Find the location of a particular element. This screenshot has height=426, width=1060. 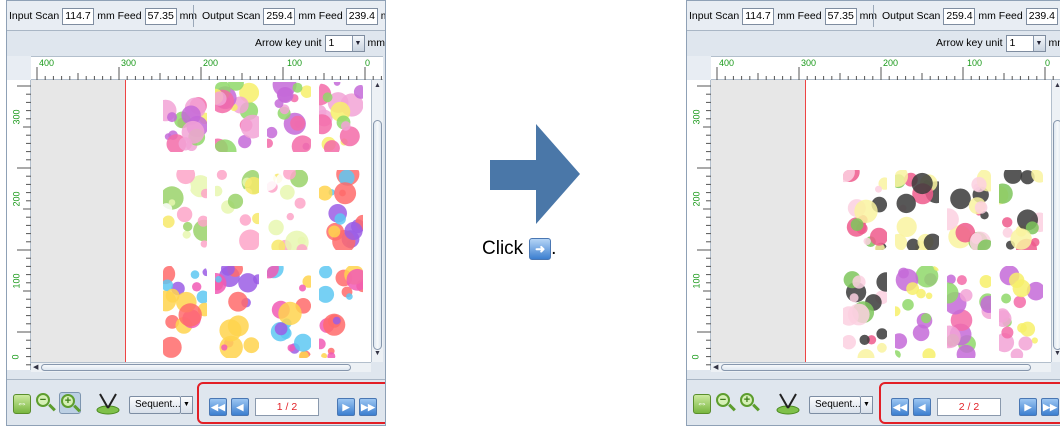

out-of-range-area is located at coordinates (758, 221).